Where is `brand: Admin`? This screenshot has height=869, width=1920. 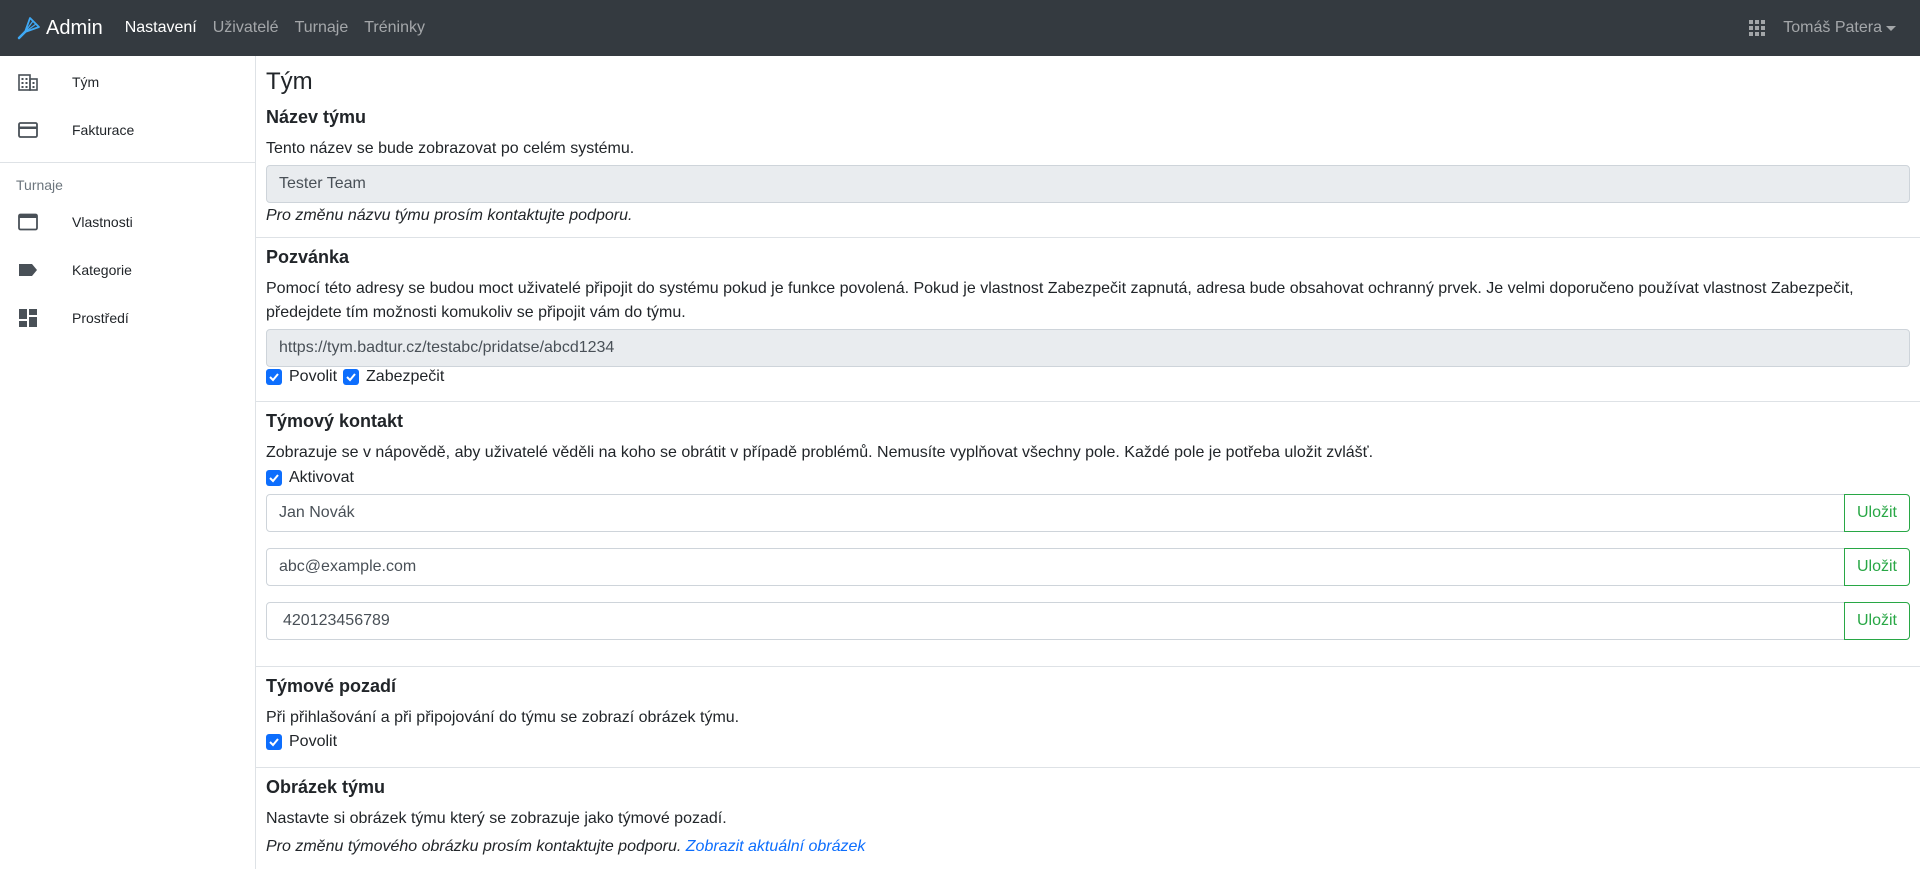
brand: Admin is located at coordinates (59, 28).